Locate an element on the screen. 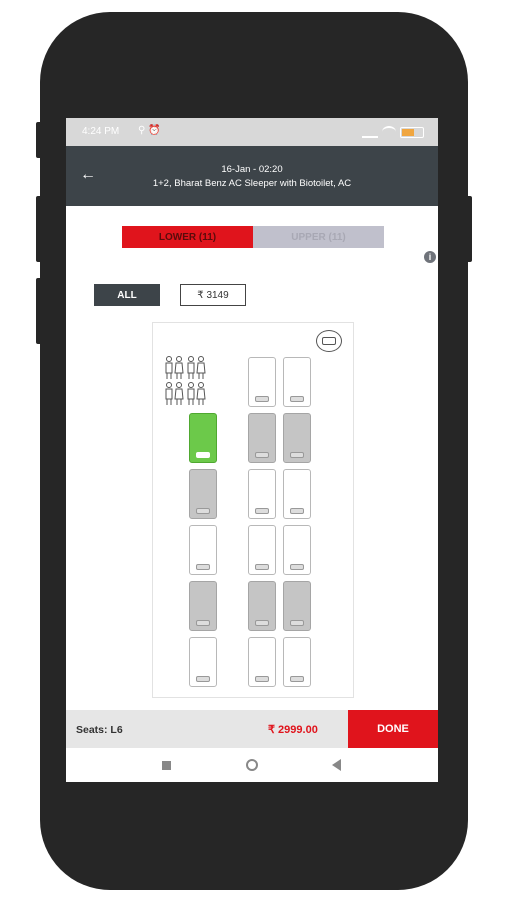  seat-r6c3 is located at coordinates (297, 662).